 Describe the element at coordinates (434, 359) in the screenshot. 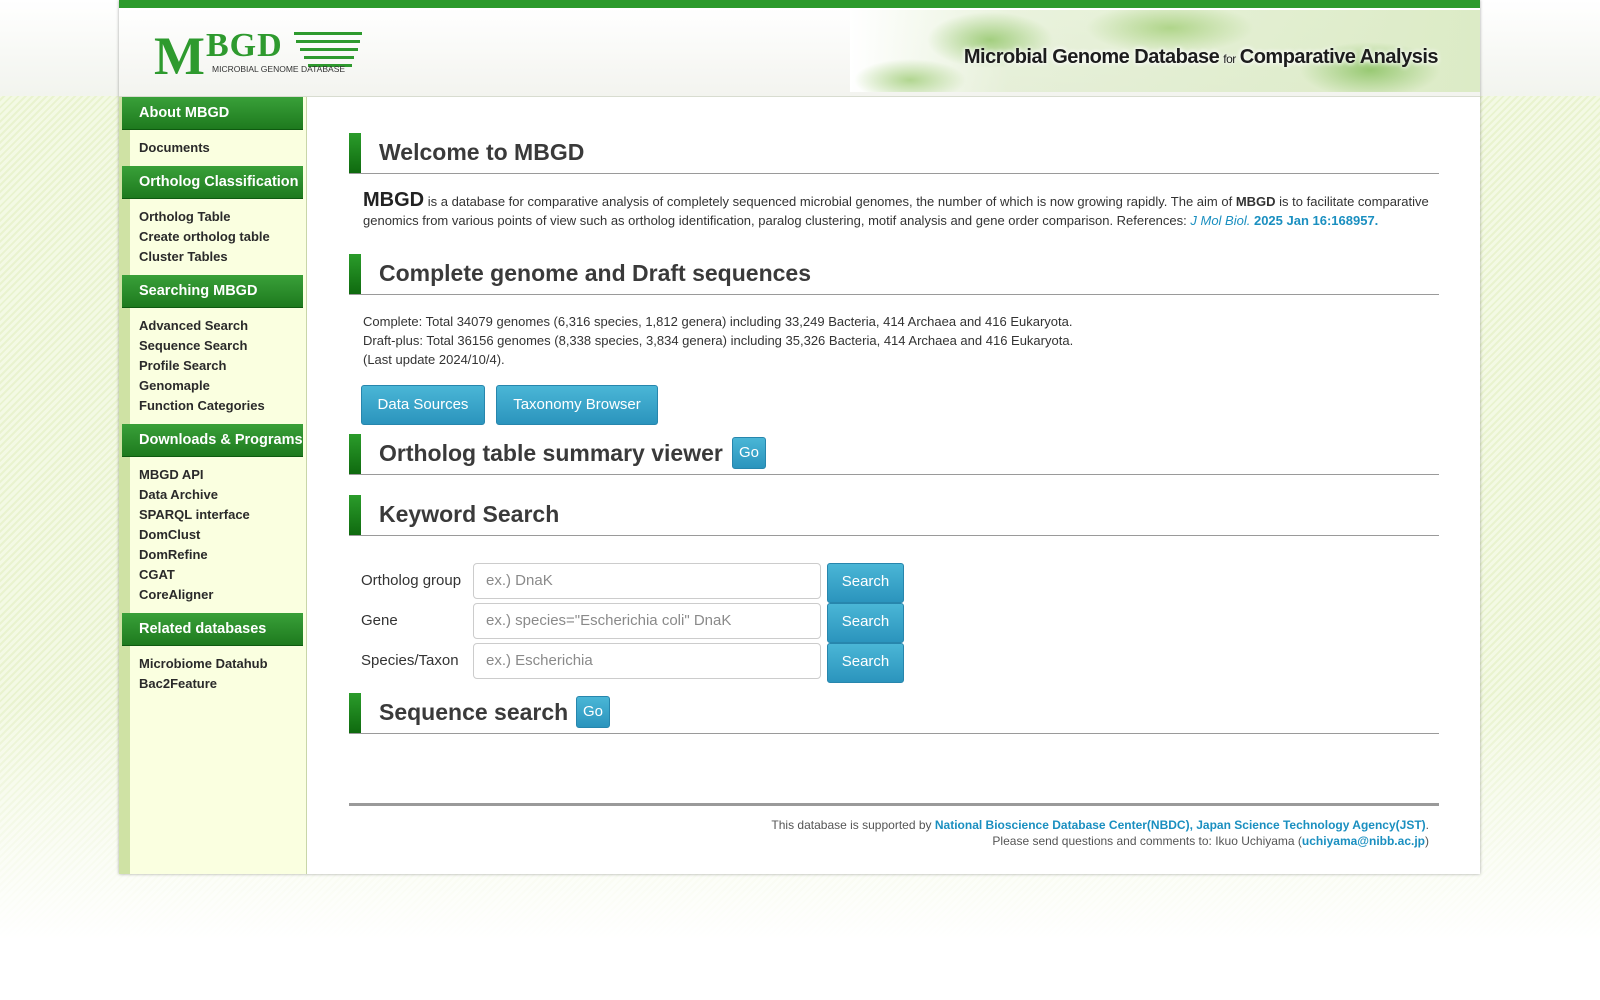

I see `last-update-text: (Last update 2024/10/4).` at that location.